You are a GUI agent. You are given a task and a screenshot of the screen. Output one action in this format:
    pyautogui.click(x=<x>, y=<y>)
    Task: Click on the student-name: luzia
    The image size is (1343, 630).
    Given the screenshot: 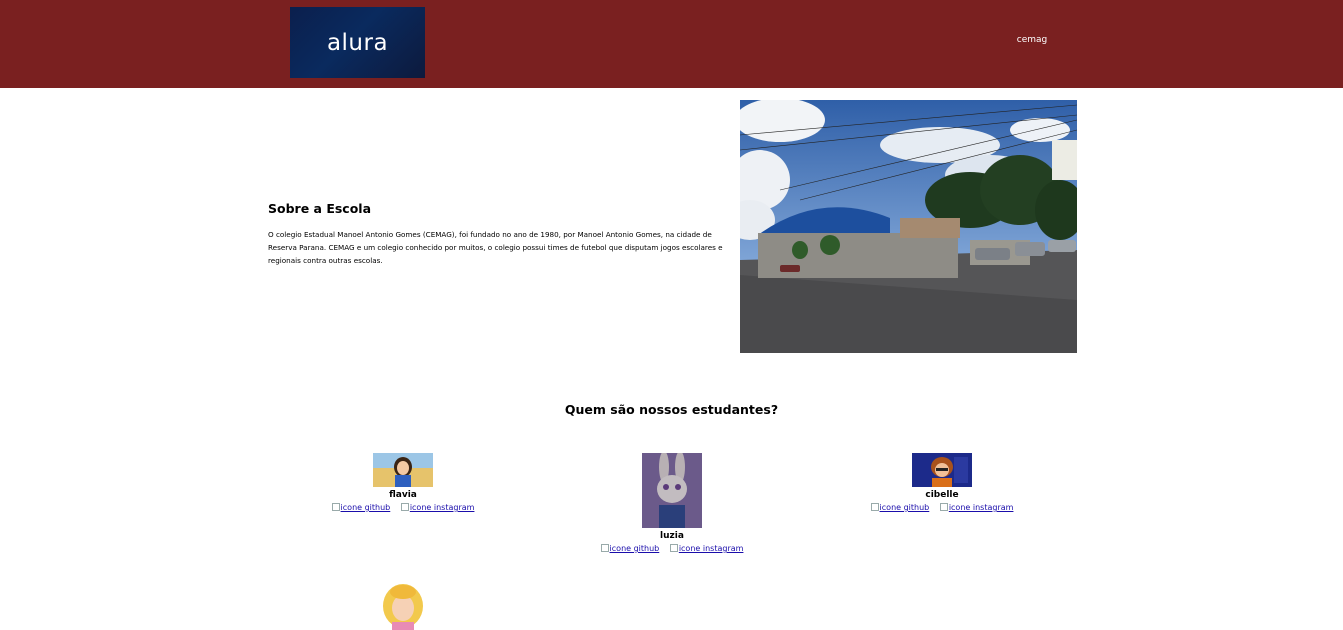 What is the action you would take?
    pyautogui.click(x=672, y=536)
    